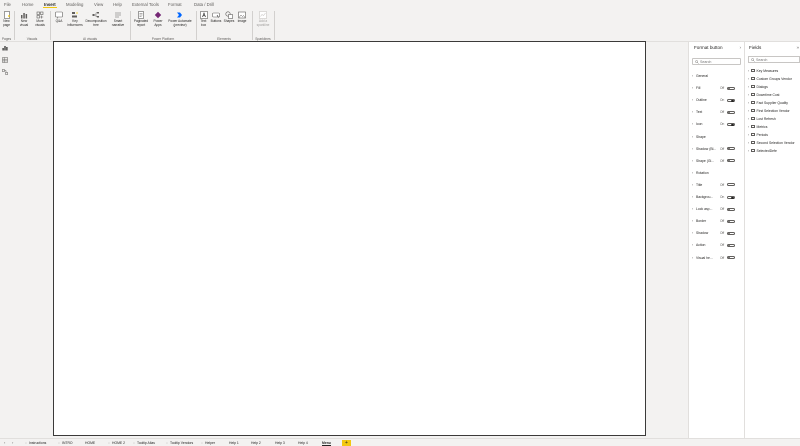 The image size is (800, 446). Describe the element at coordinates (717, 197) in the screenshot. I see `format-section: › Backgrou... On` at that location.